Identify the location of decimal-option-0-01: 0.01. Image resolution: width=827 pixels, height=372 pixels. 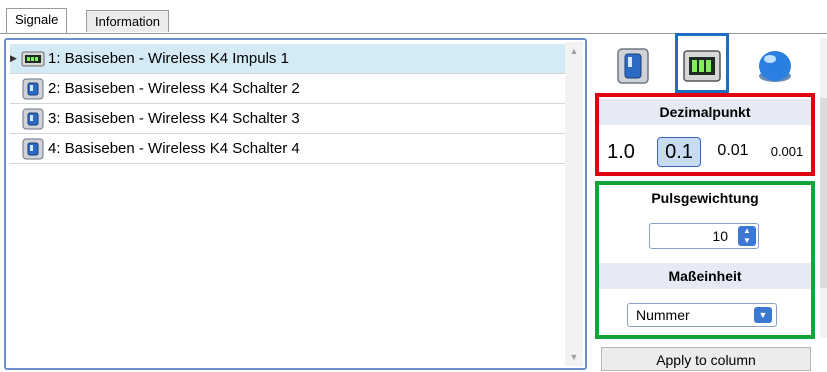
(733, 151).